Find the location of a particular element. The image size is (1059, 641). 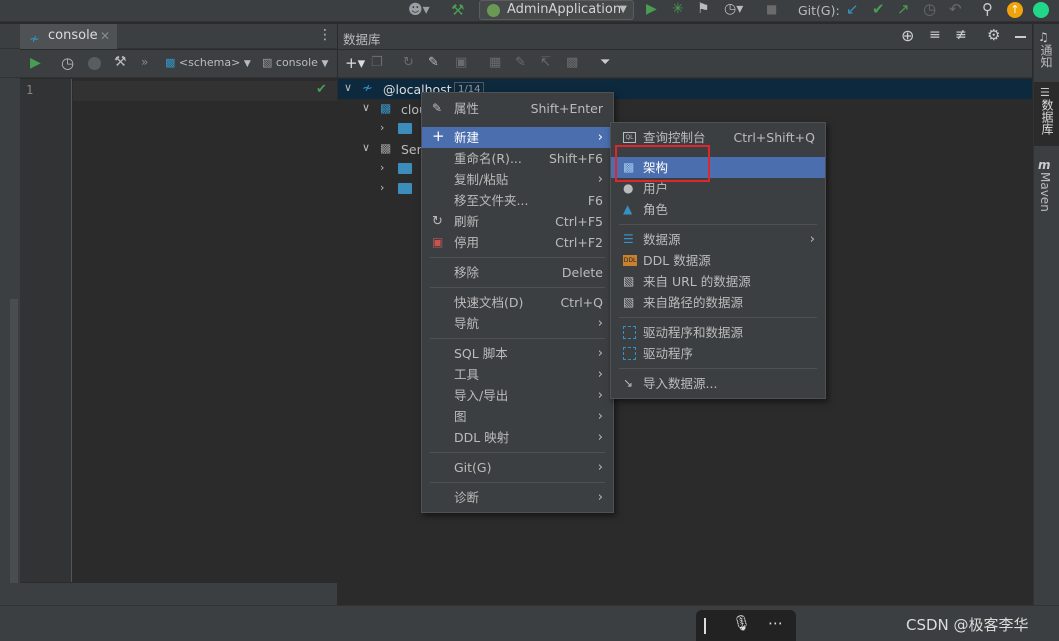

menu-item-label: 工具 is located at coordinates (467, 374).